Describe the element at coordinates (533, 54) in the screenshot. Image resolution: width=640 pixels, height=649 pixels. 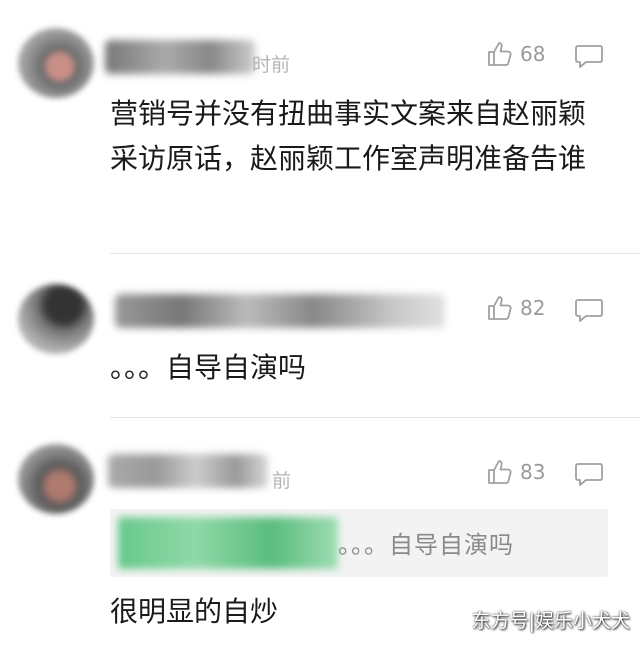
I see `like-count: 68` at that location.